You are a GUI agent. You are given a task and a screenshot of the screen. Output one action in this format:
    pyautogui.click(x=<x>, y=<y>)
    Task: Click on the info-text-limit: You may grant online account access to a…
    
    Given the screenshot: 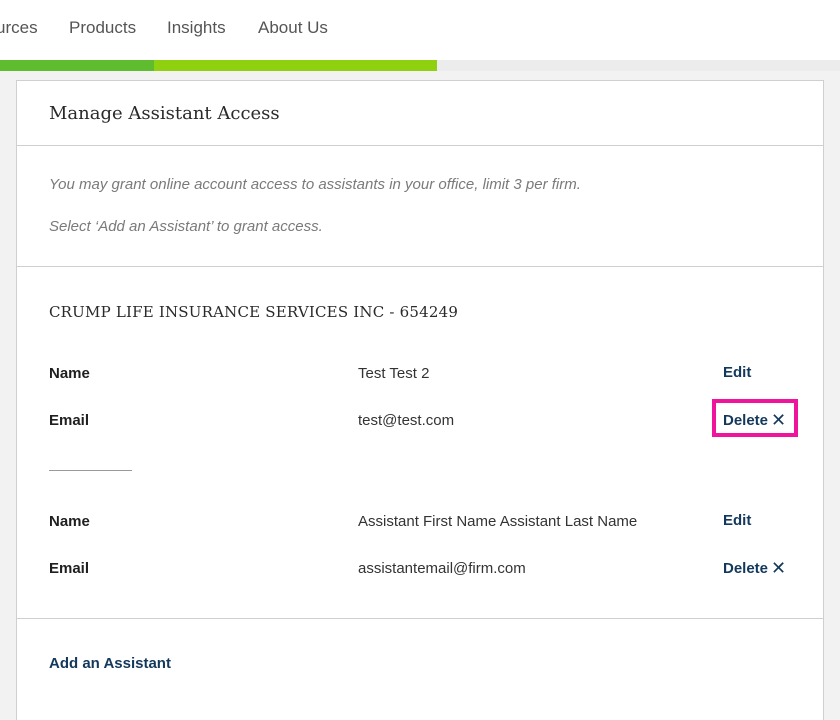 What is the action you would take?
    pyautogui.click(x=315, y=184)
    